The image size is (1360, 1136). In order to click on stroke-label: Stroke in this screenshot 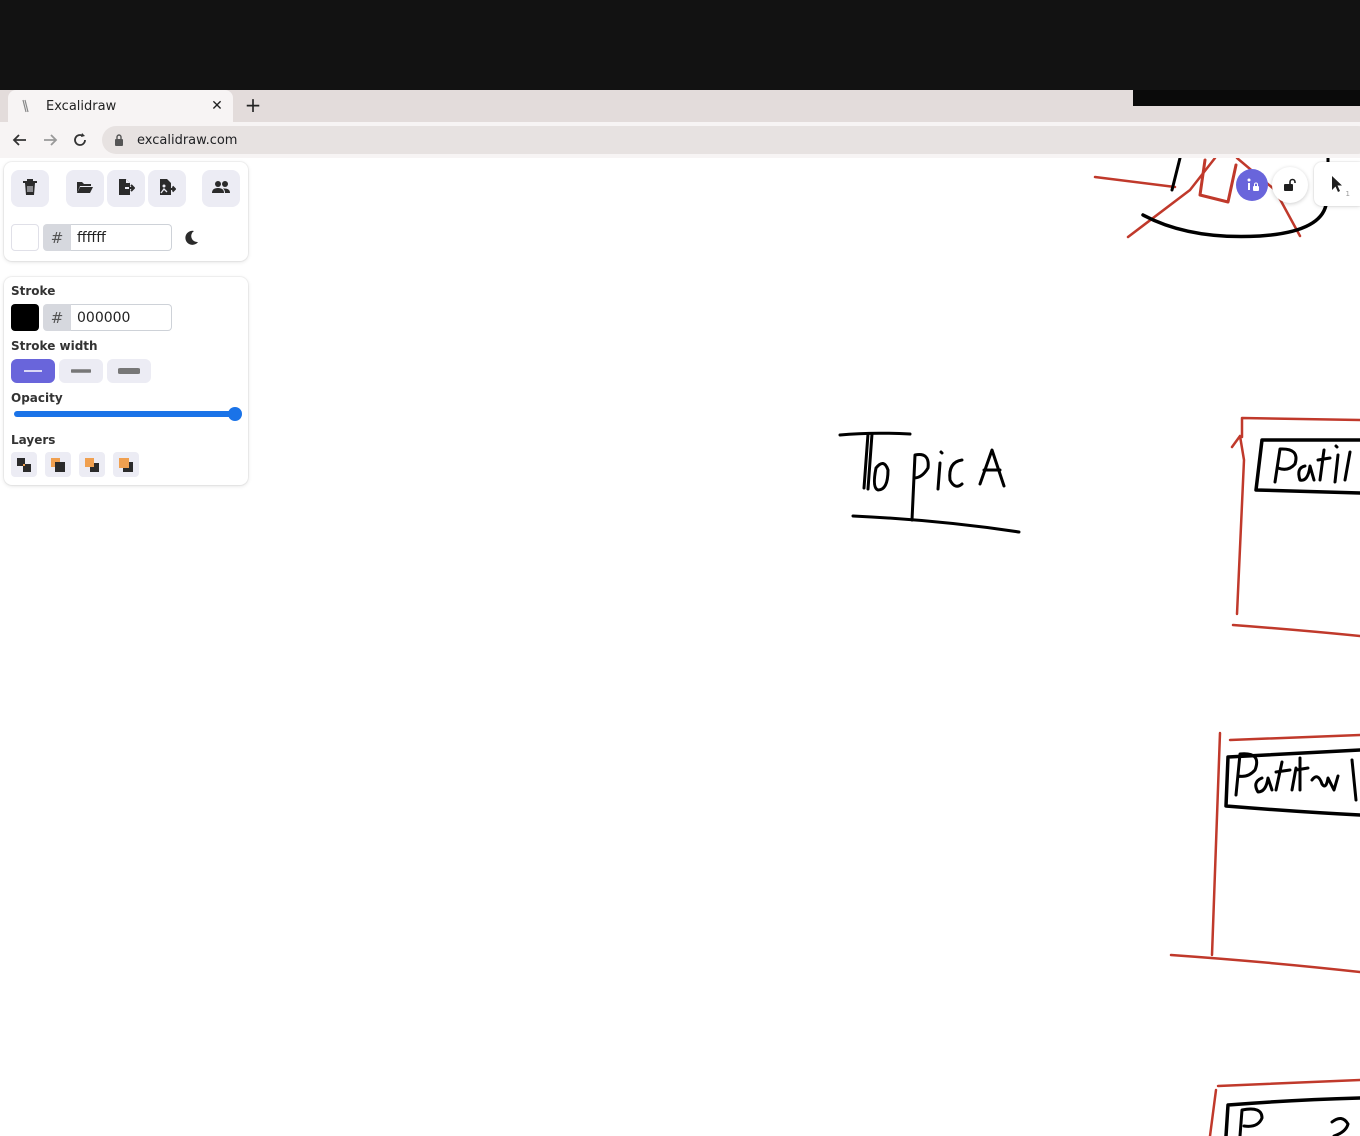, I will do `click(33, 291)`.